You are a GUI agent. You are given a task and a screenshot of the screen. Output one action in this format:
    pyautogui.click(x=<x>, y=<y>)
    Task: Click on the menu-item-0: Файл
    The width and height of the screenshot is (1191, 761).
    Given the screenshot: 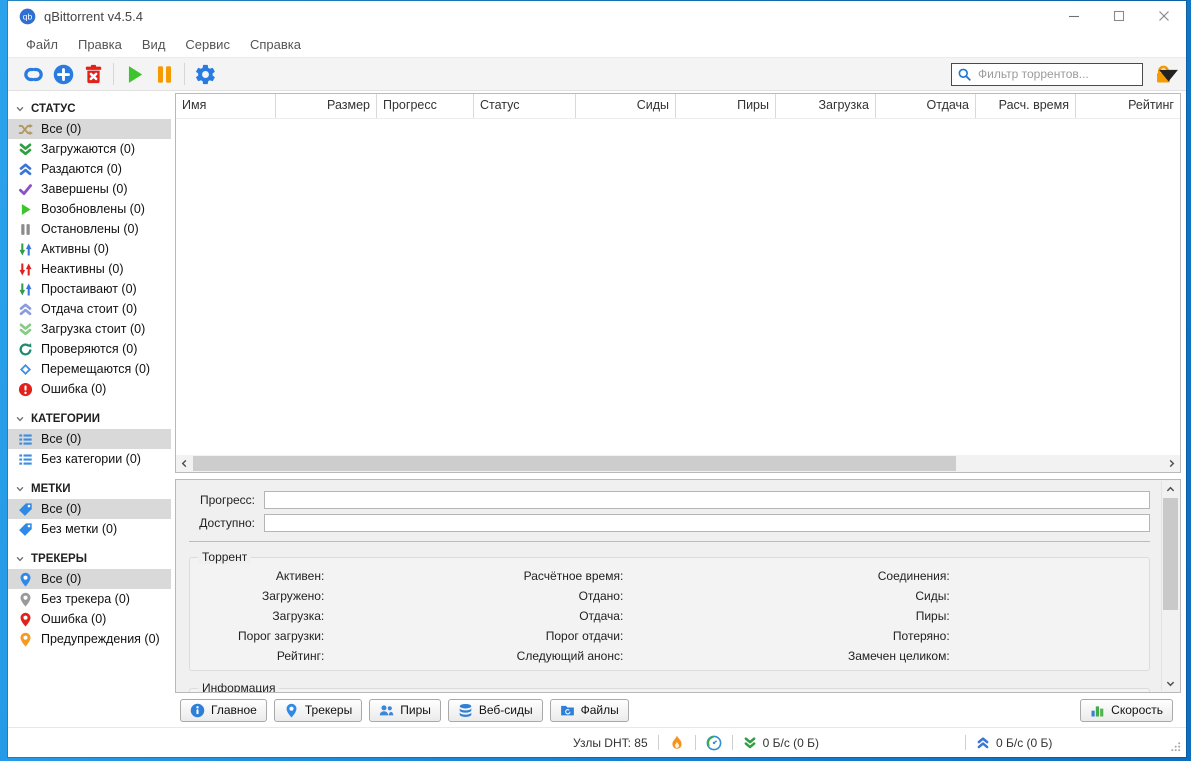 What is the action you would take?
    pyautogui.click(x=42, y=44)
    